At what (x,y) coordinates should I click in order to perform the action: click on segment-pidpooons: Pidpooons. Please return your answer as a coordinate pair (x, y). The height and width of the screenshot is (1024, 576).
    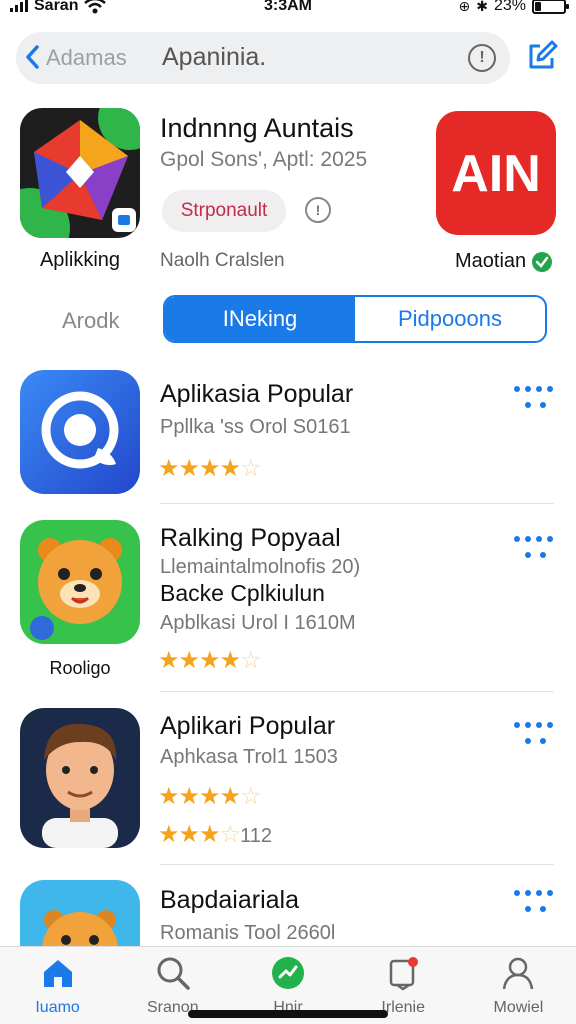
    Looking at the image, I should click on (450, 319).